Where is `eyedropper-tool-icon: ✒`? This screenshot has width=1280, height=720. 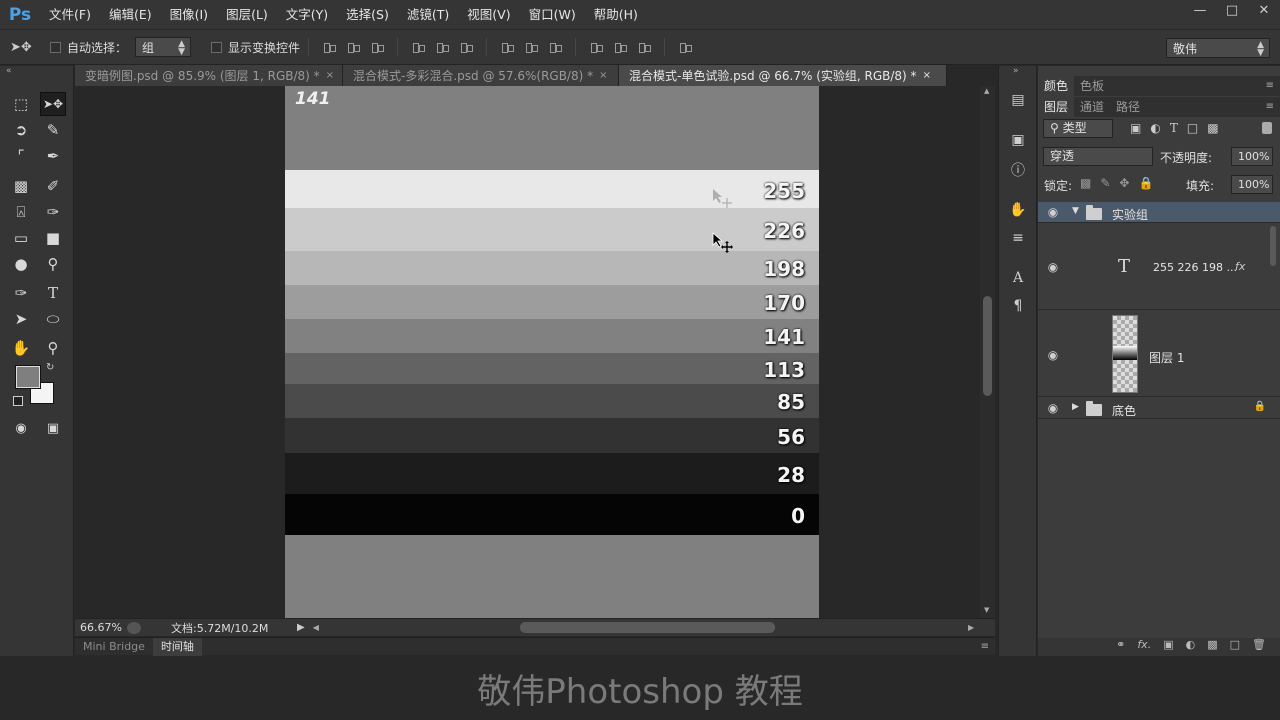 eyedropper-tool-icon: ✒ is located at coordinates (53, 156).